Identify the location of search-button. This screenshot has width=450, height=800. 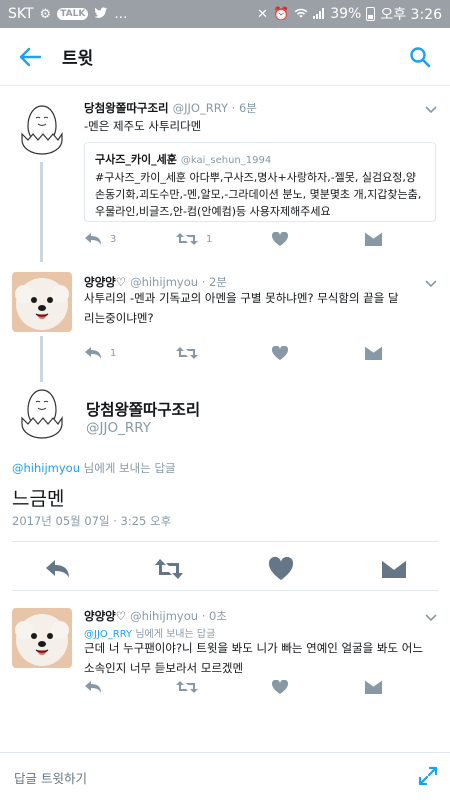
(420, 57).